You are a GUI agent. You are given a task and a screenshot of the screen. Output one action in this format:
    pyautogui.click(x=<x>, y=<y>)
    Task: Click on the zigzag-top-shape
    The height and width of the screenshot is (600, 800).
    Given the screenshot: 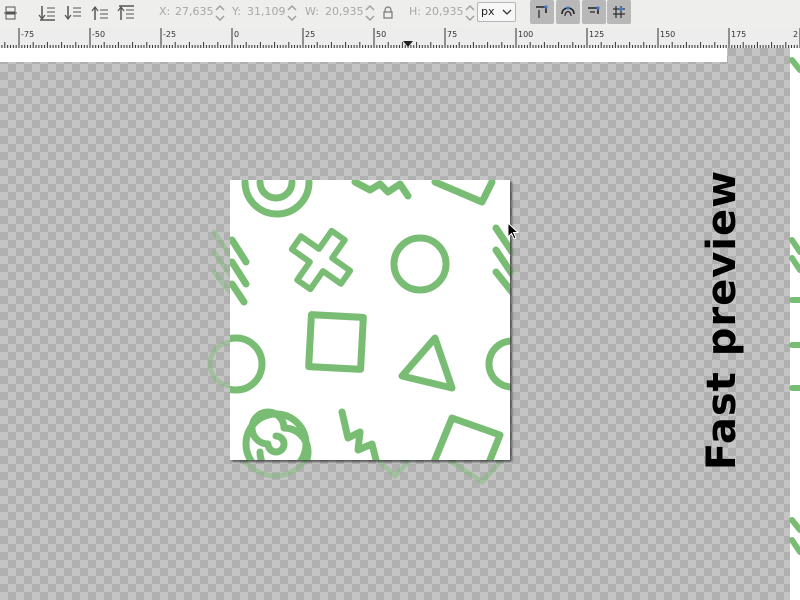 What is the action you would take?
    pyautogui.click(x=381, y=190)
    